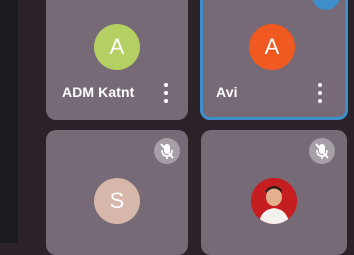 This screenshot has width=354, height=255. I want to click on participant-name: ADM Katnt, so click(98, 92).